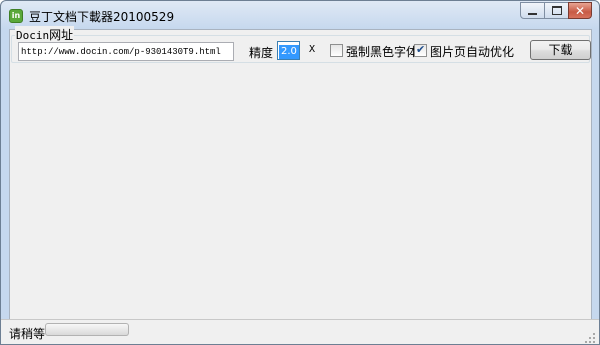  What do you see at coordinates (33, 35) in the screenshot?
I see `url-group-label-latin: Docin` at bounding box center [33, 35].